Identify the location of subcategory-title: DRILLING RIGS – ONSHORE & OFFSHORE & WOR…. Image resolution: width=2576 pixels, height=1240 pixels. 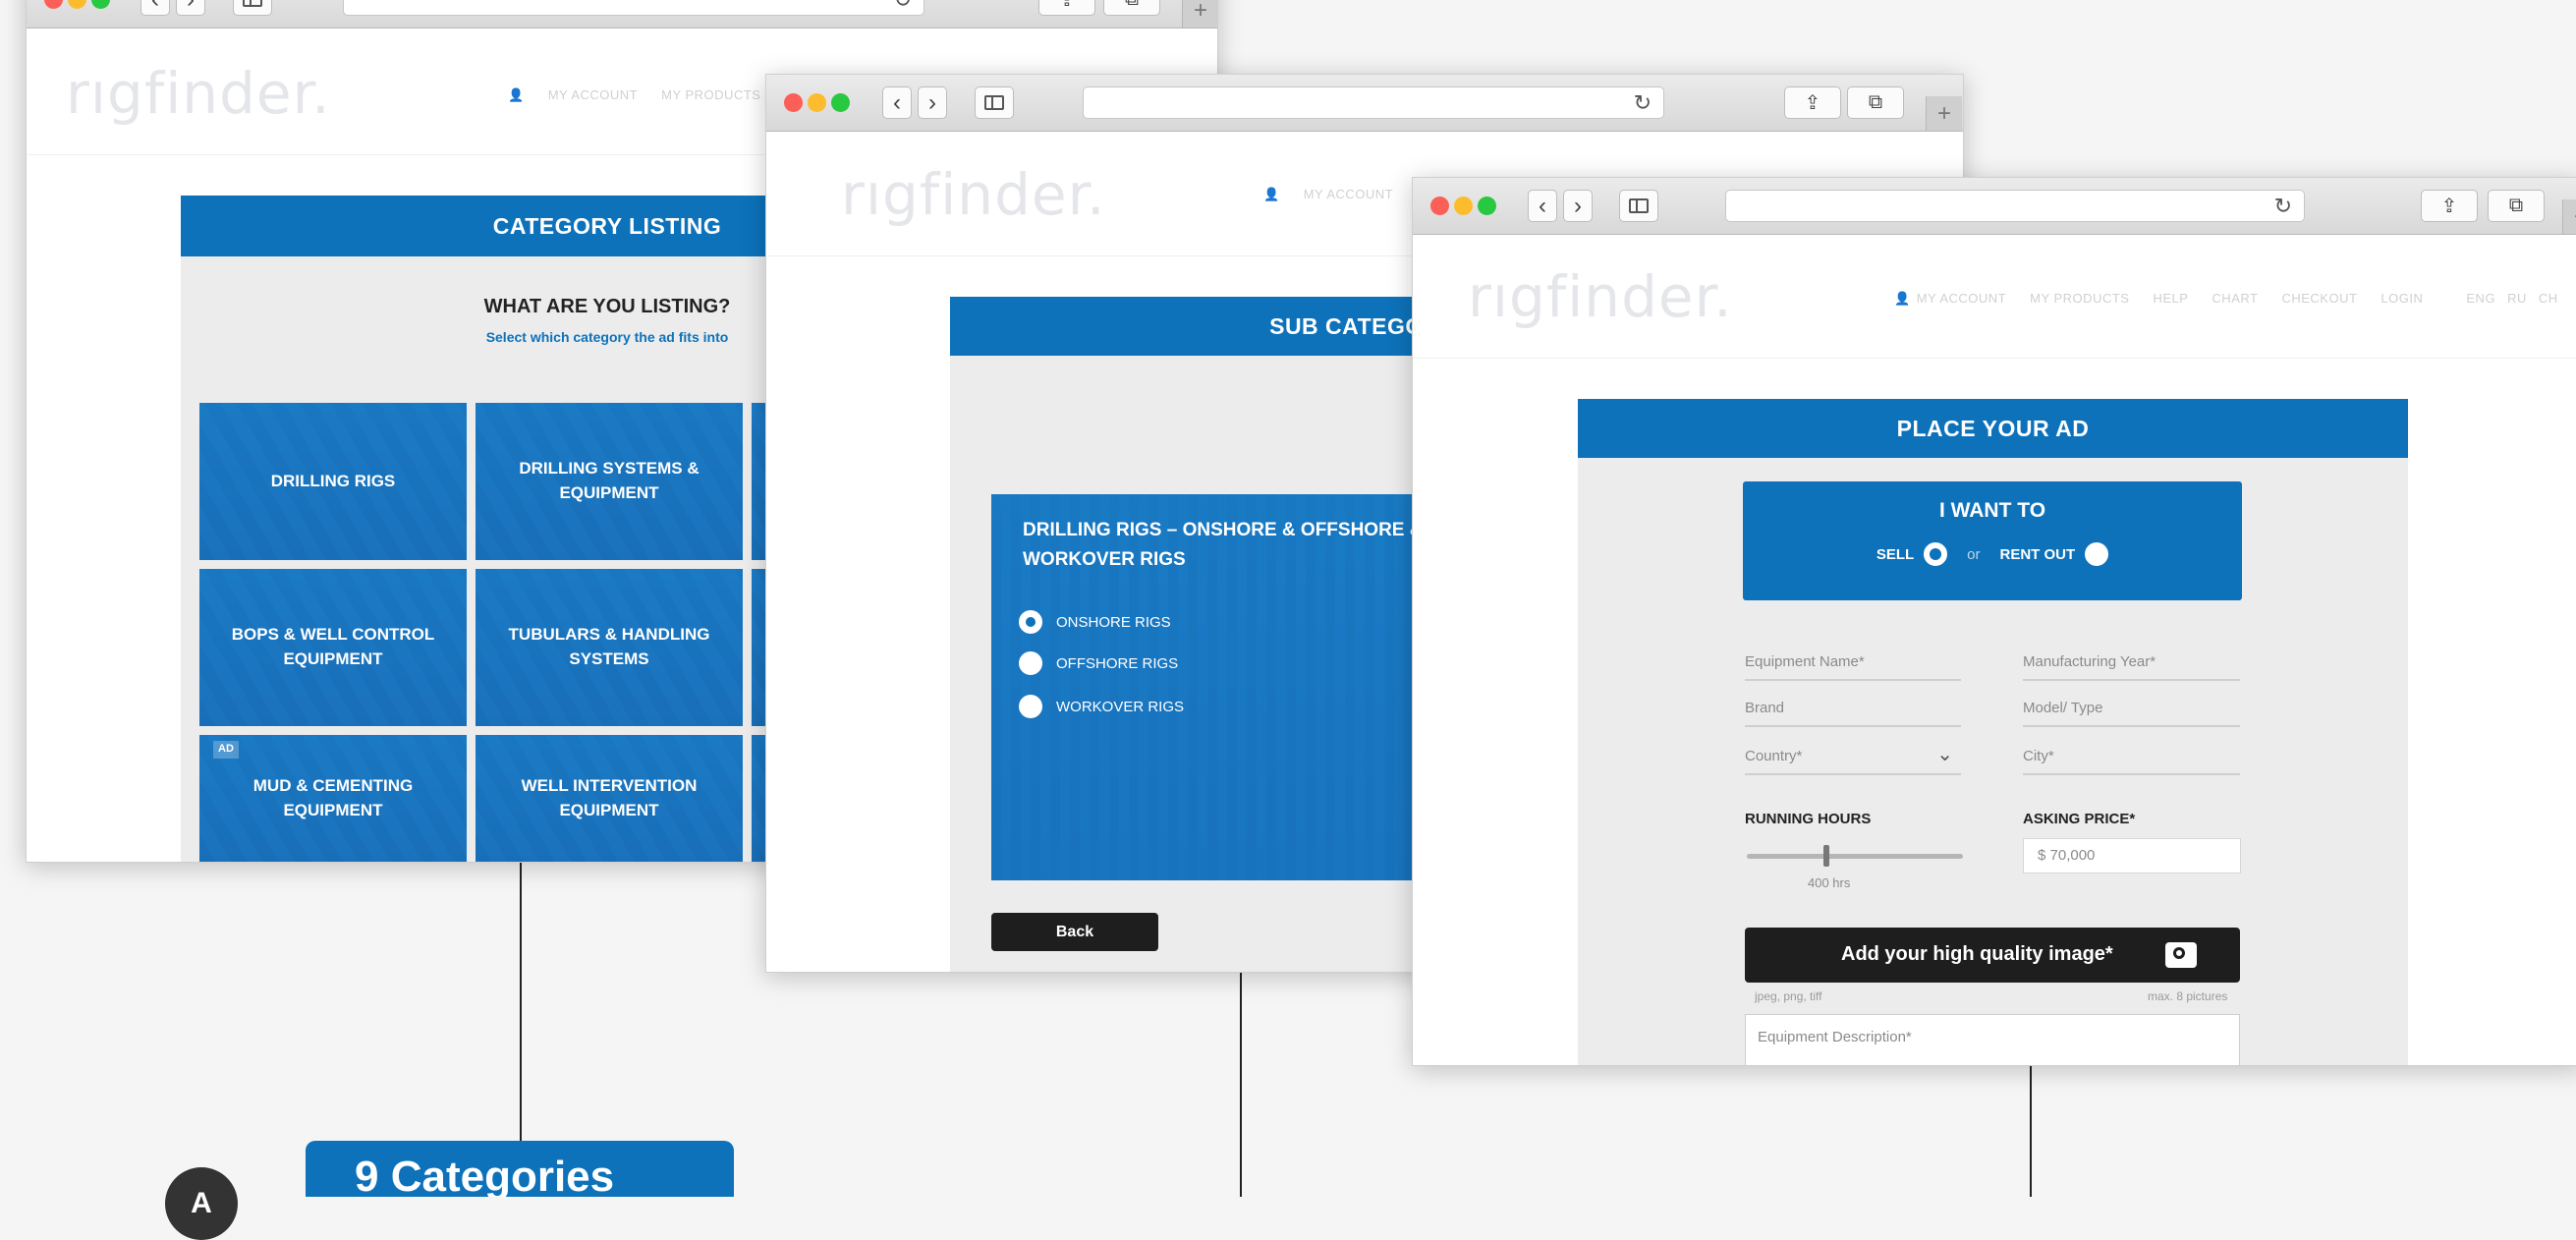
(1223, 545).